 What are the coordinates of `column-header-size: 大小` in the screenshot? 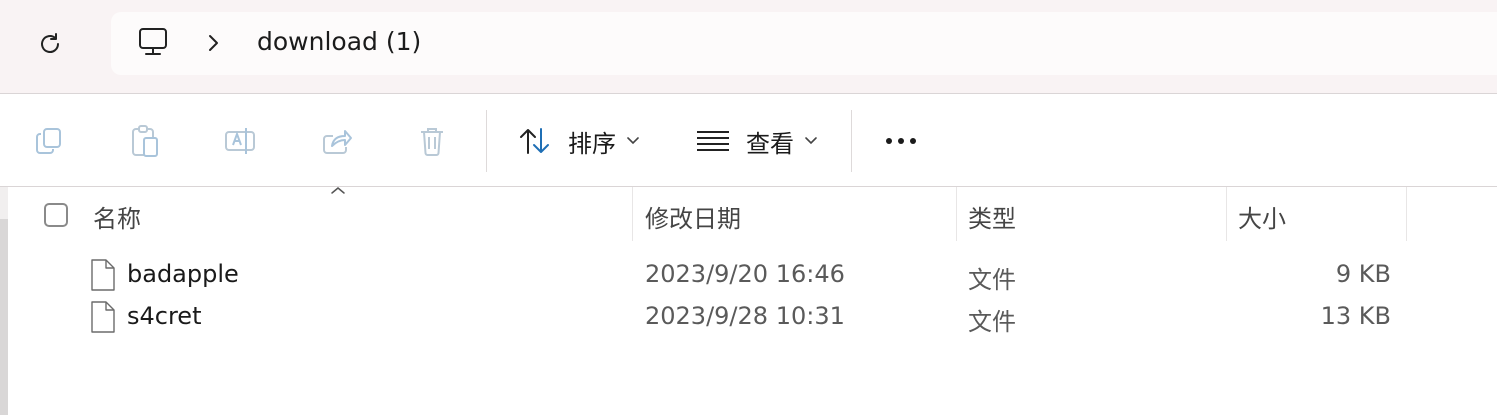 It's located at (1262, 216).